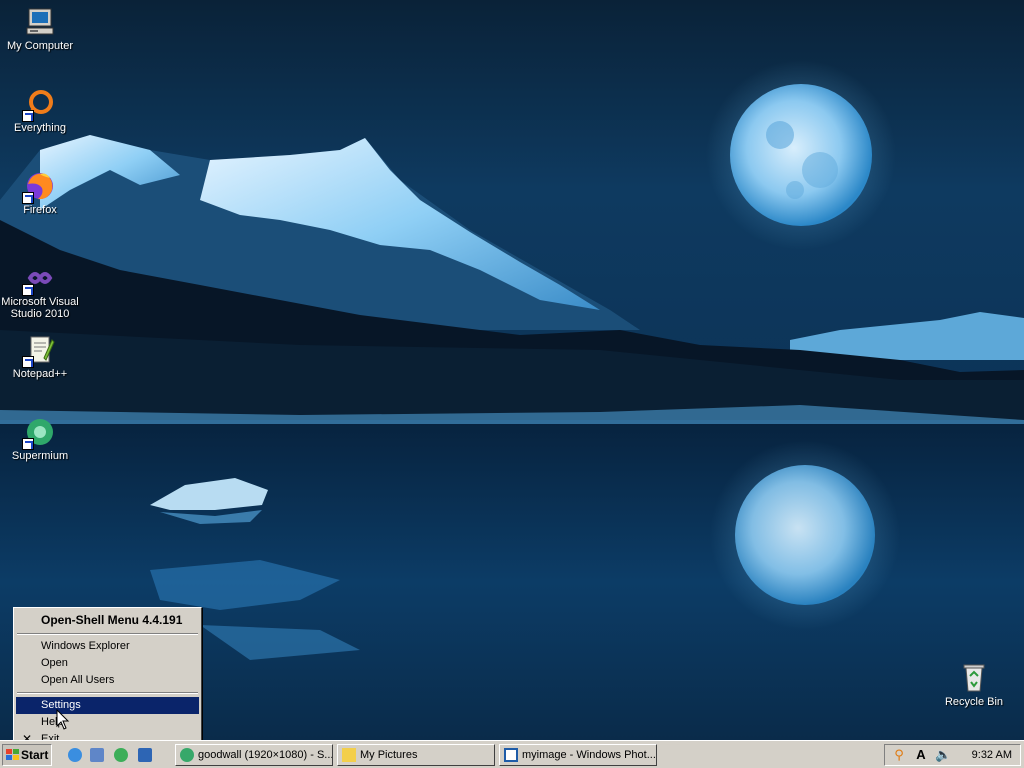  I want to click on start-logo-icon, so click(12, 754).